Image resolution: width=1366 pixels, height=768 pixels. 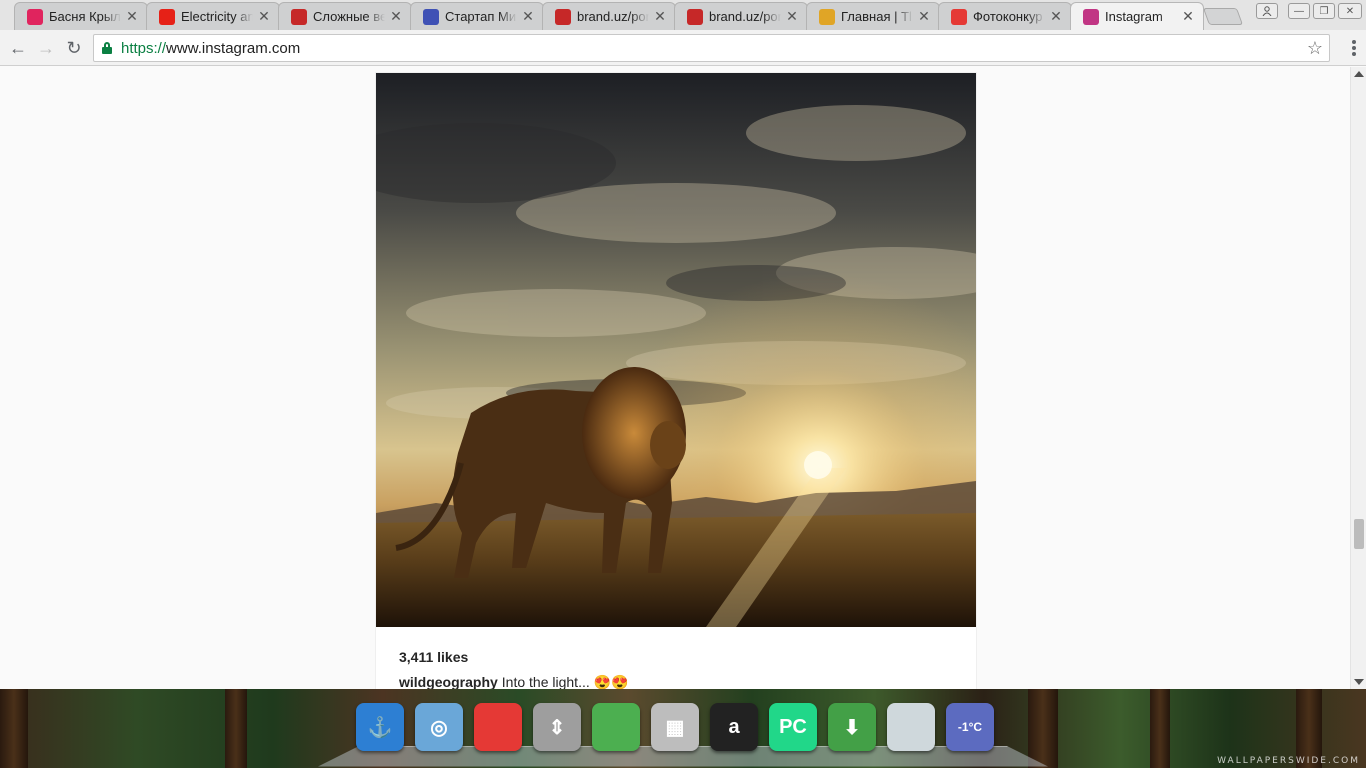 I want to click on amazon-app-icon: a, so click(x=734, y=727).